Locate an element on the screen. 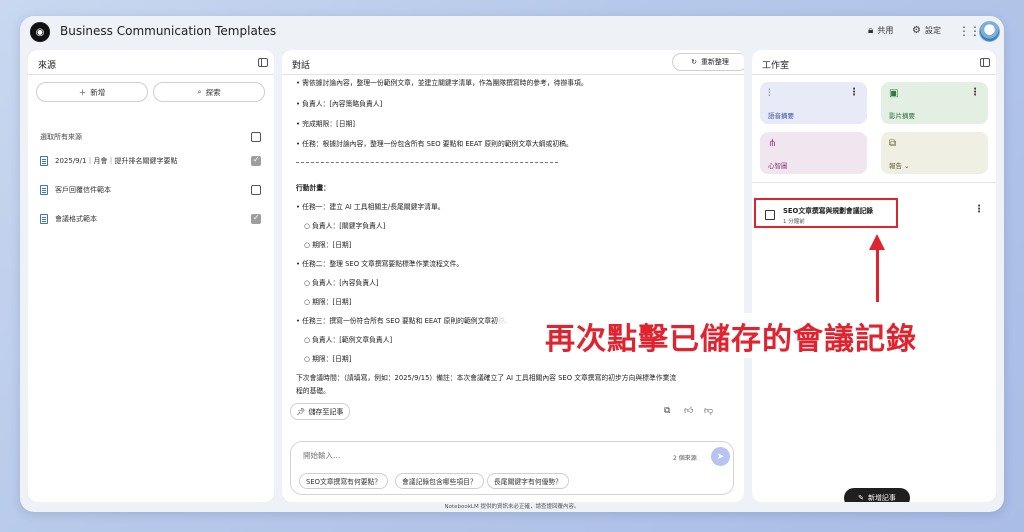  source-item: 會議格式範本 is located at coordinates (68, 219).